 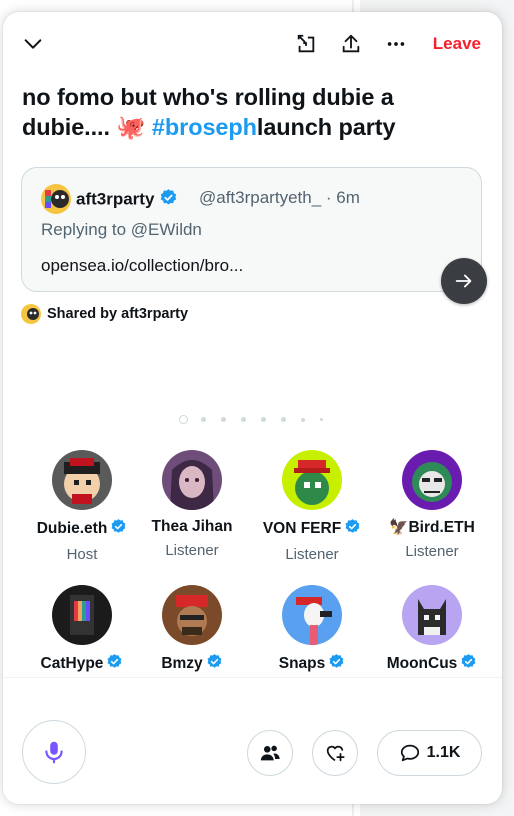 I want to click on comment-icon, so click(x=409, y=753).